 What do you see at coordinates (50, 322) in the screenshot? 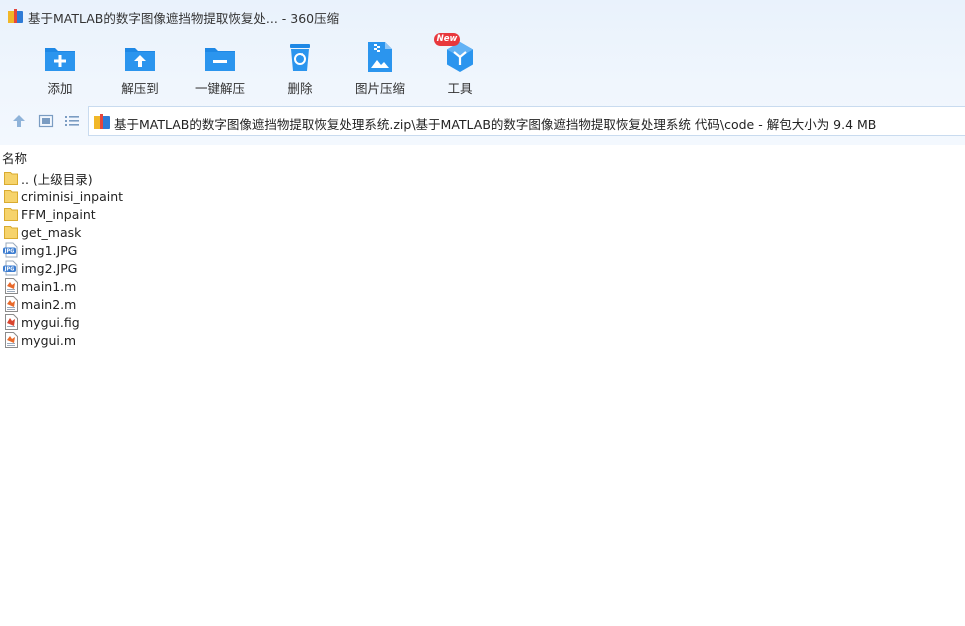
I see `file-name: mygui.fig` at bounding box center [50, 322].